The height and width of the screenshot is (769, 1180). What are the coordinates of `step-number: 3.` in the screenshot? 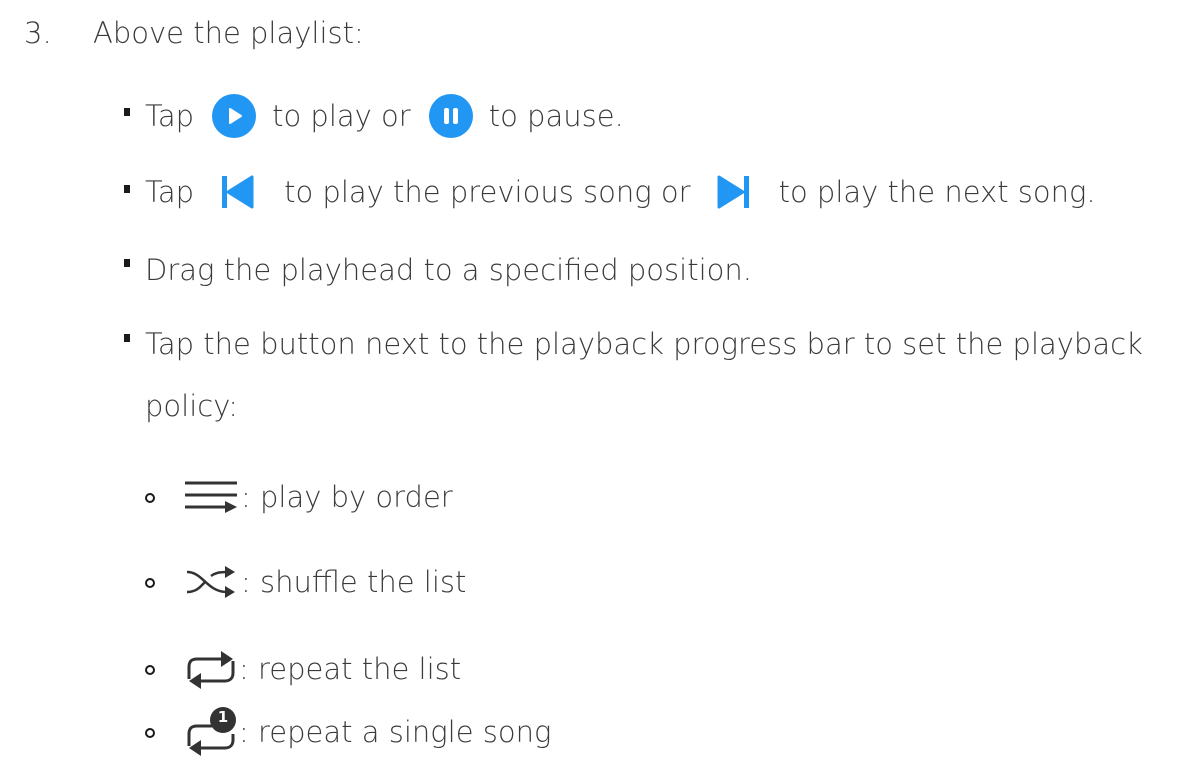 It's located at (38, 33).